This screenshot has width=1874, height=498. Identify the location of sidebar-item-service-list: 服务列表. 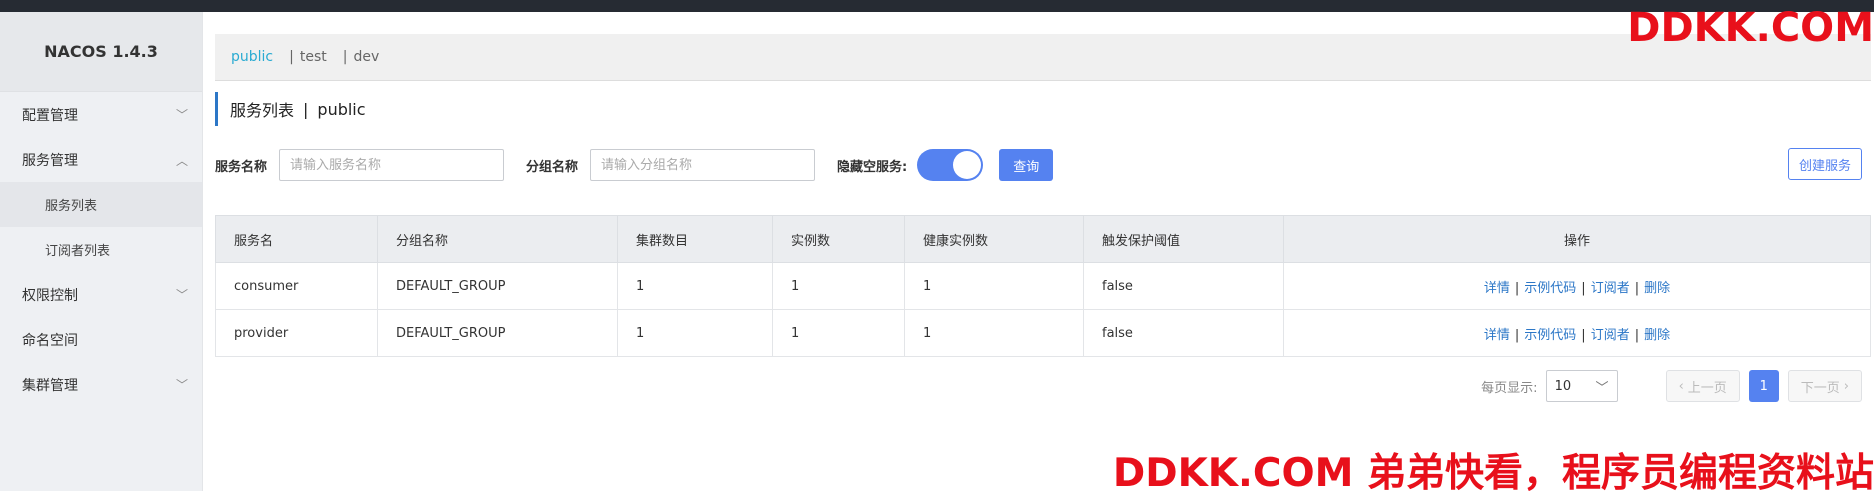
(101, 204).